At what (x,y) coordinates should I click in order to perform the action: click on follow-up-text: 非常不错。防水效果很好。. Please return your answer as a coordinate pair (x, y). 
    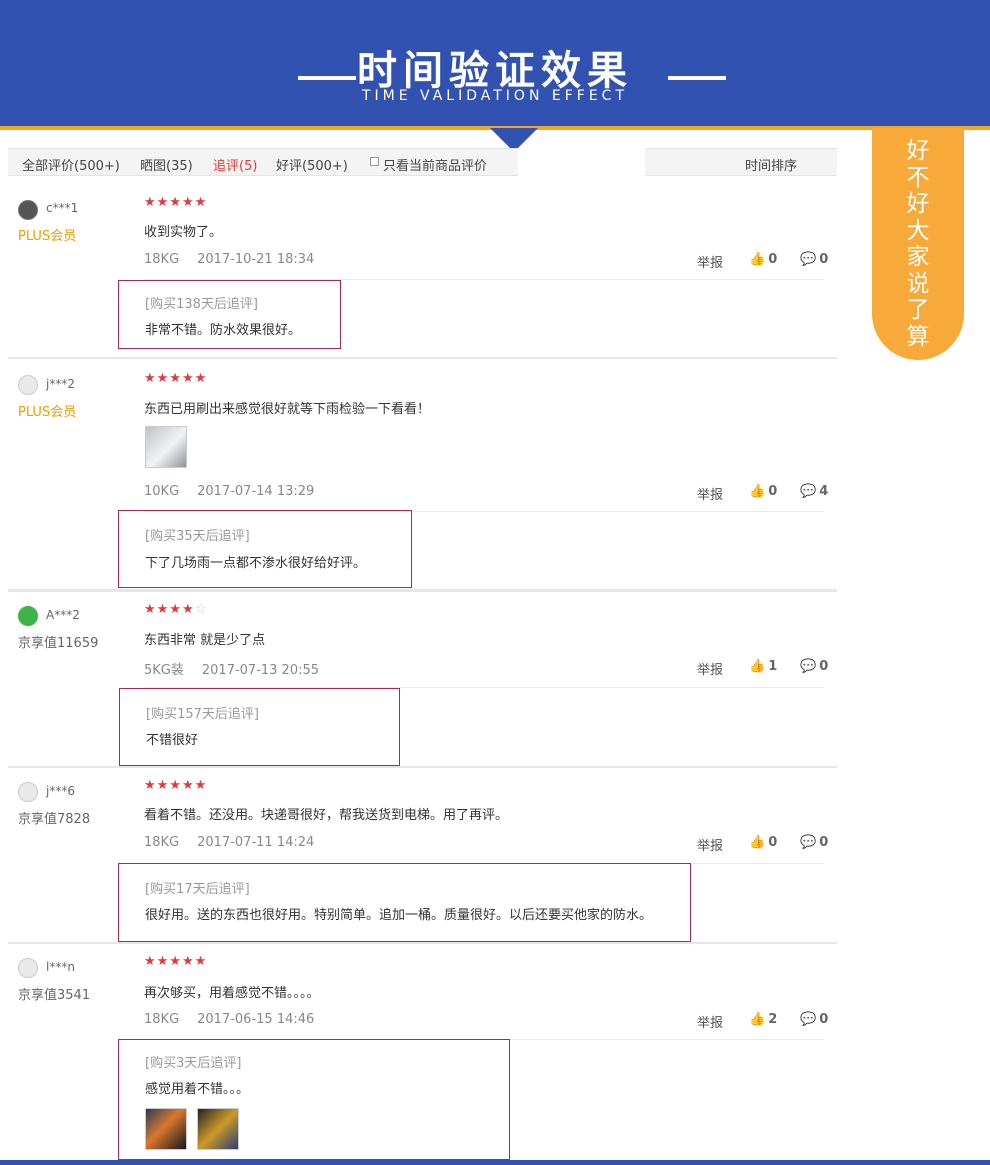
    Looking at the image, I should click on (223, 330).